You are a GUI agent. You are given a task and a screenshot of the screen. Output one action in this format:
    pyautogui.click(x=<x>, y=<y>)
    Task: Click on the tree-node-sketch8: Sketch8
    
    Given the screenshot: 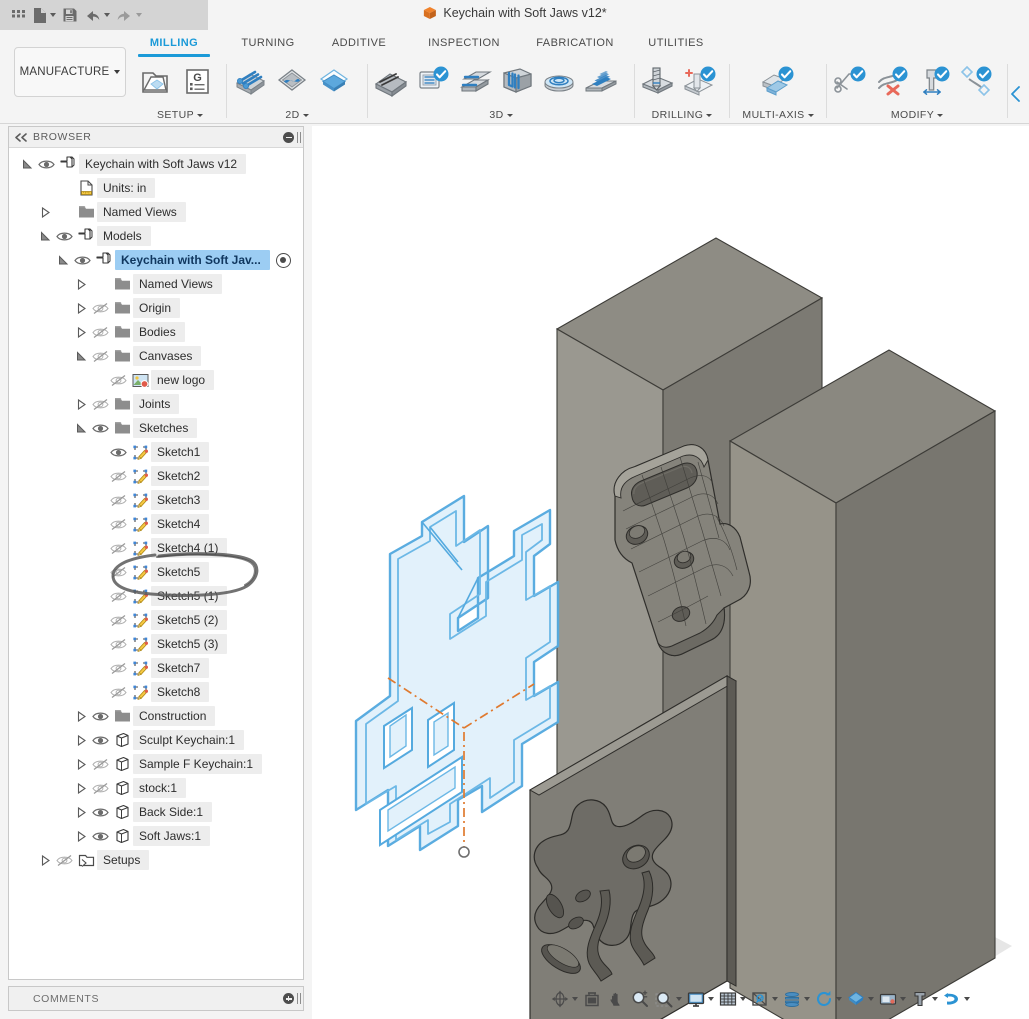 What is the action you would take?
    pyautogui.click(x=156, y=692)
    